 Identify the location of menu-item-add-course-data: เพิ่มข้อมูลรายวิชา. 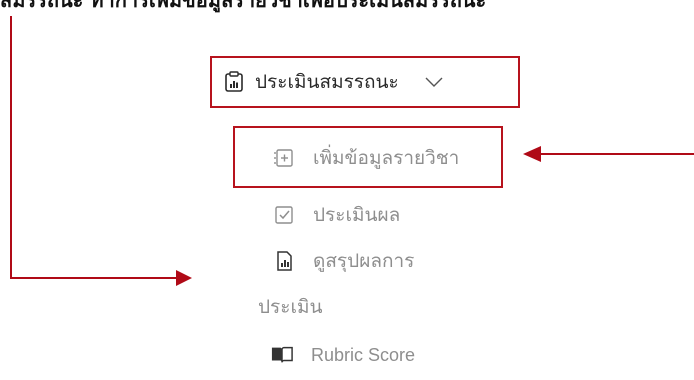
(366, 158).